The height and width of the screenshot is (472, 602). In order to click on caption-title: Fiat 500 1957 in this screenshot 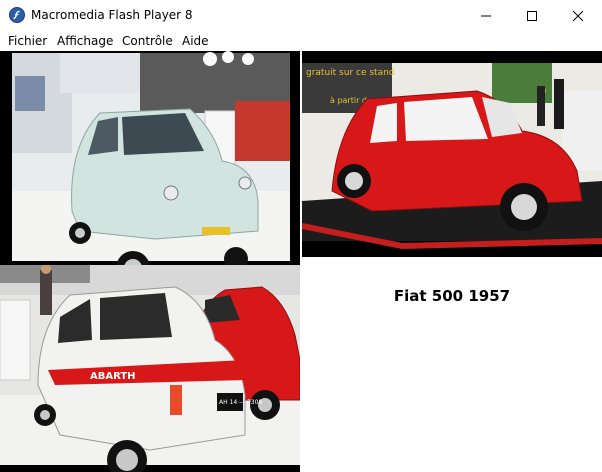, I will do `click(452, 296)`.